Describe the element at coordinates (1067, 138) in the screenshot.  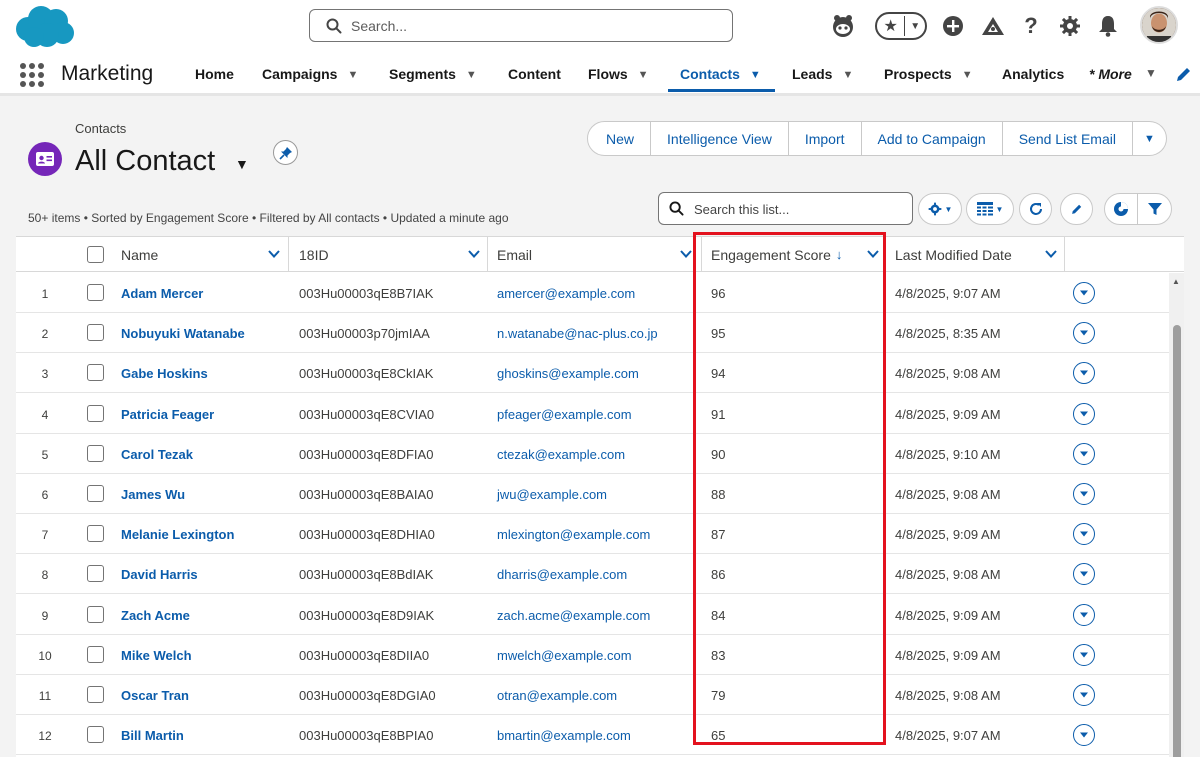
I see `send-list-email-button: Send List Email` at that location.